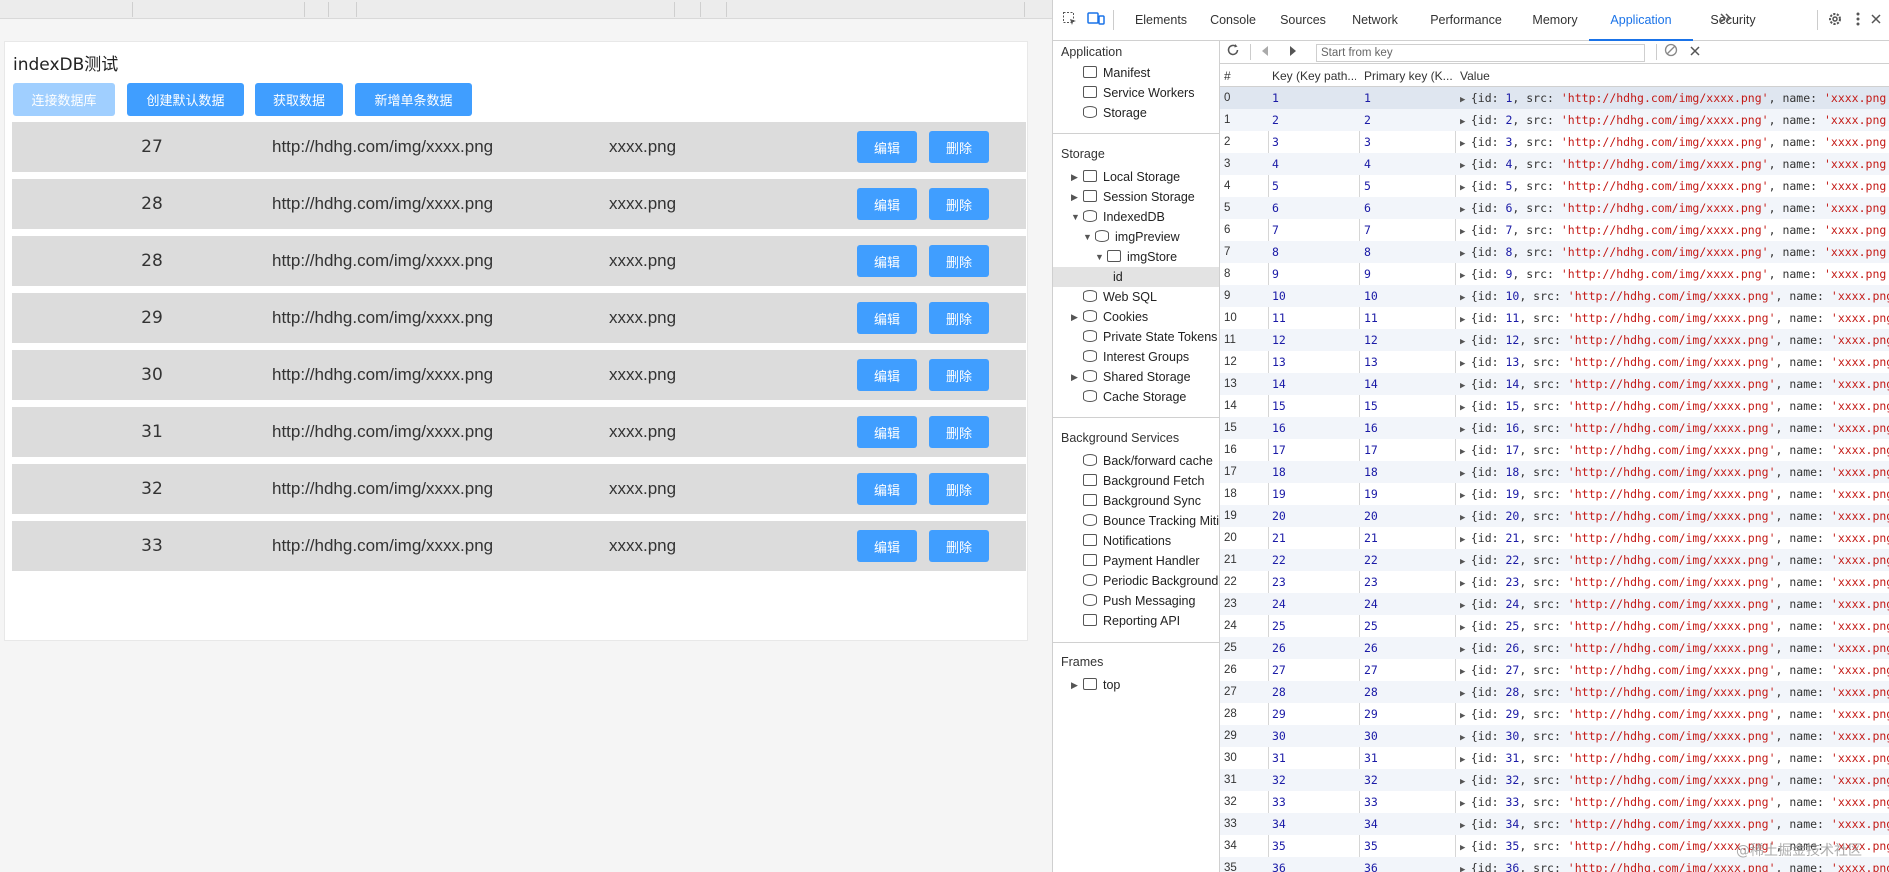 The height and width of the screenshot is (872, 1889). Describe the element at coordinates (1096, 20) in the screenshot. I see `device-toolbar-icon` at that location.